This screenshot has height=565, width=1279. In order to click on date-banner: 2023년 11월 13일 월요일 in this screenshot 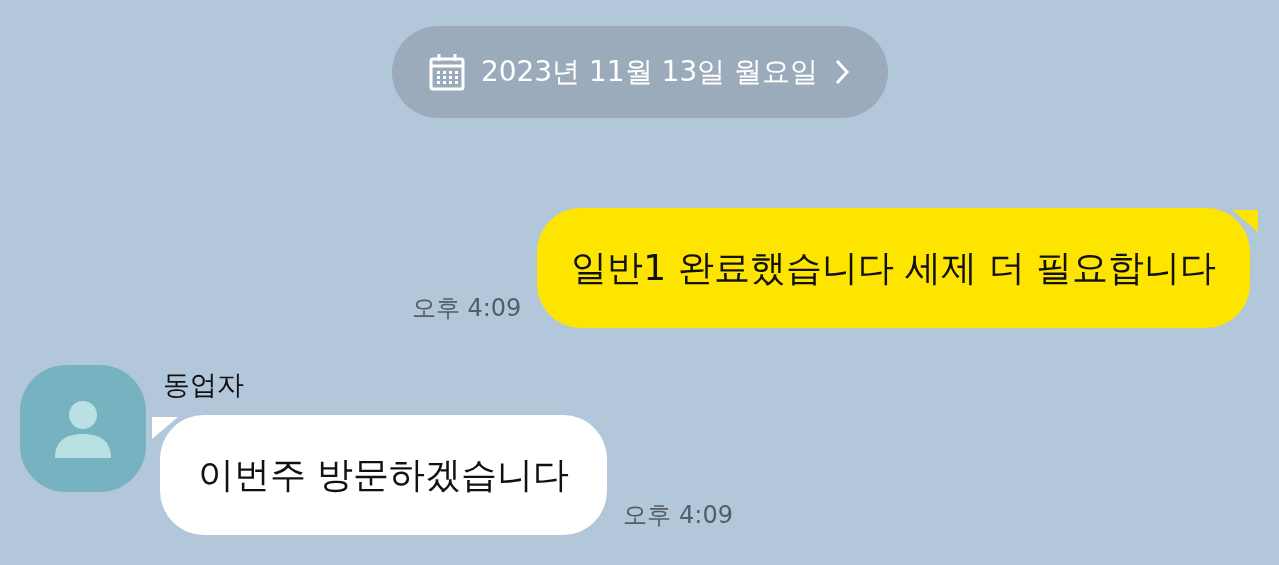, I will do `click(639, 72)`.